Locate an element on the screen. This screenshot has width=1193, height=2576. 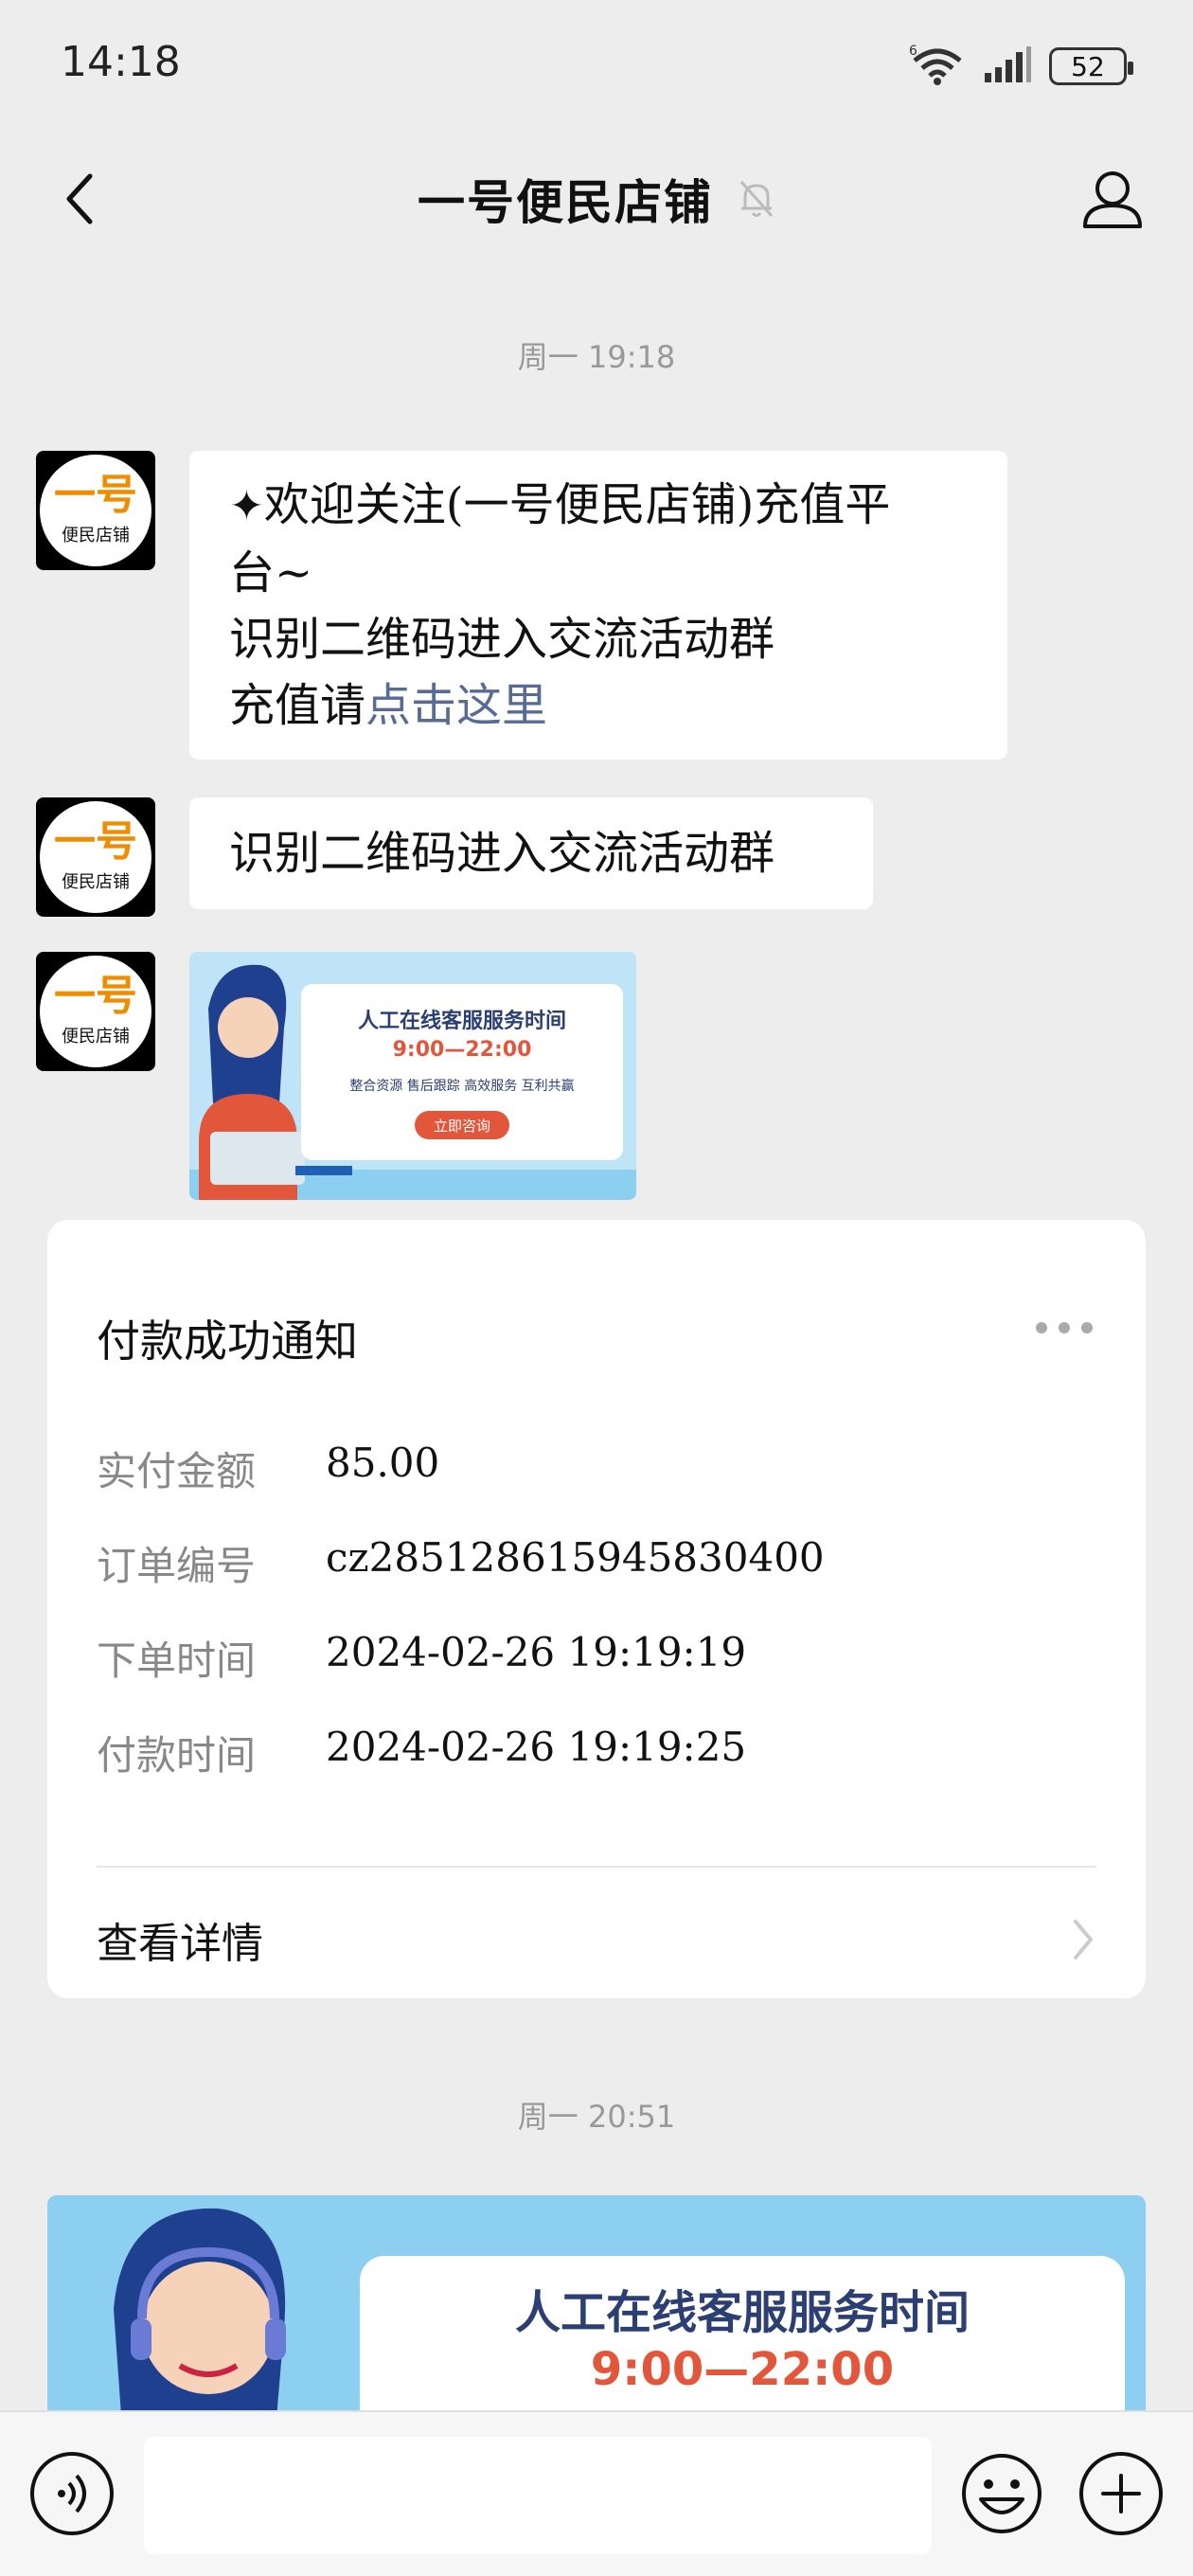
chat-input-bar is located at coordinates (596, 2493).